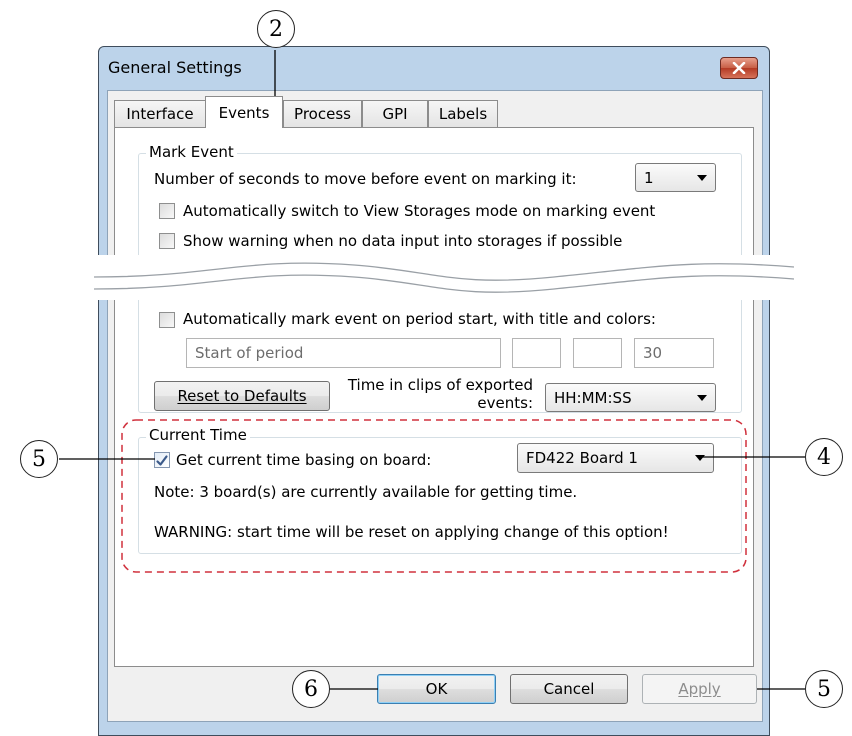  Describe the element at coordinates (276, 29) in the screenshot. I see `callout-tab: 2` at that location.